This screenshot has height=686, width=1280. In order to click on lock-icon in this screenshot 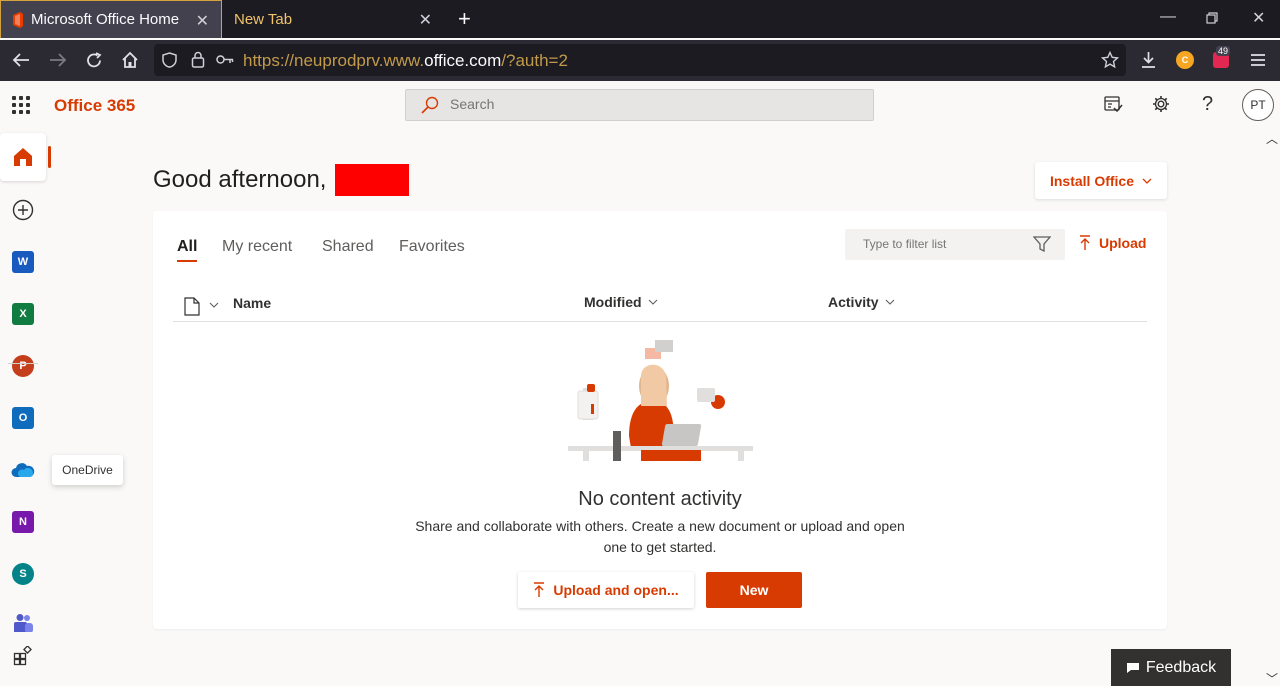, I will do `click(198, 59)`.